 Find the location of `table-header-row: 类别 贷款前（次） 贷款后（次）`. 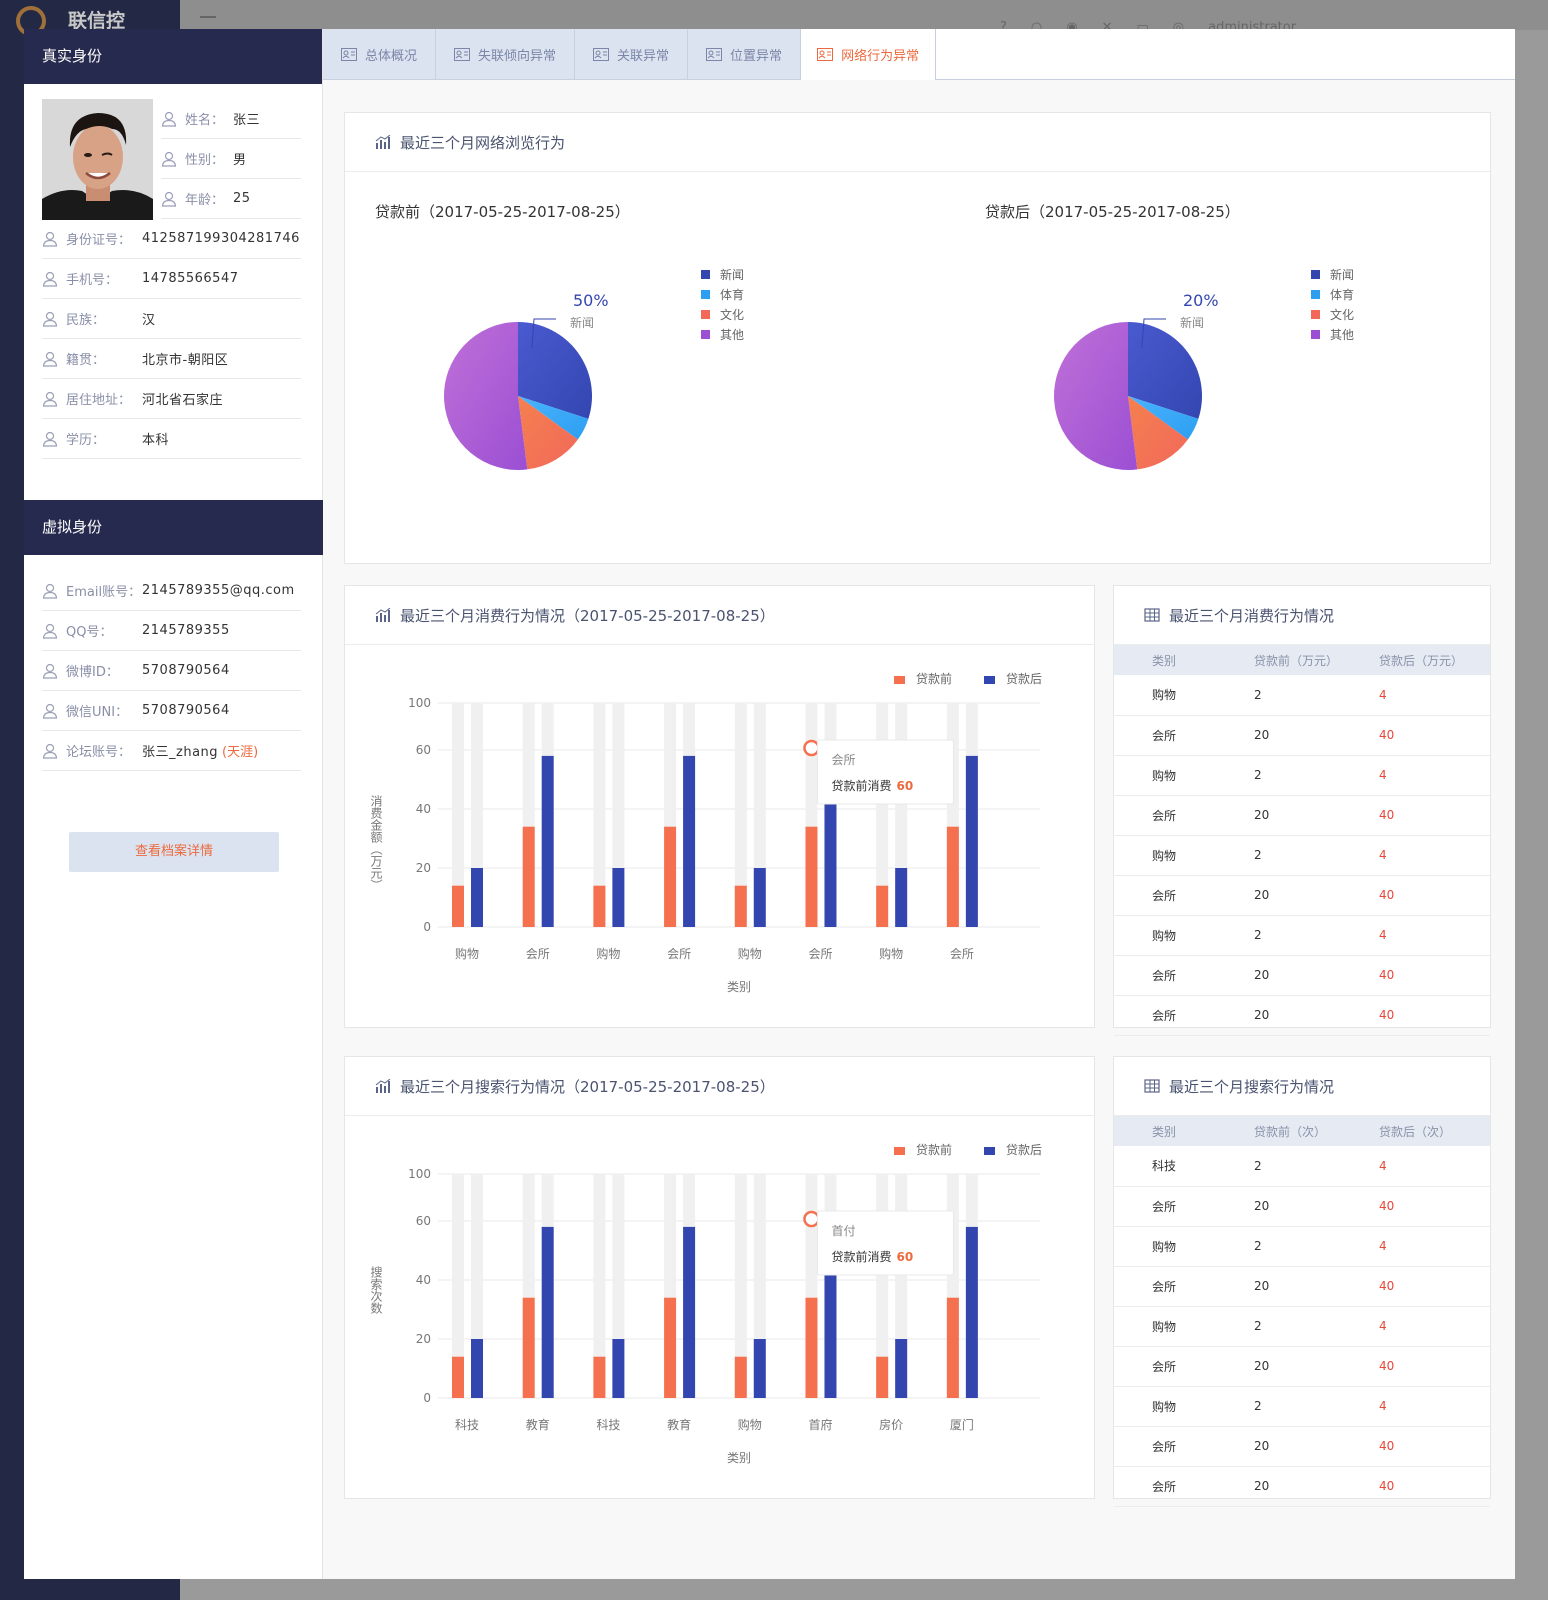

table-header-row: 类别 贷款前（次） 贷款后（次） is located at coordinates (1302, 1131).